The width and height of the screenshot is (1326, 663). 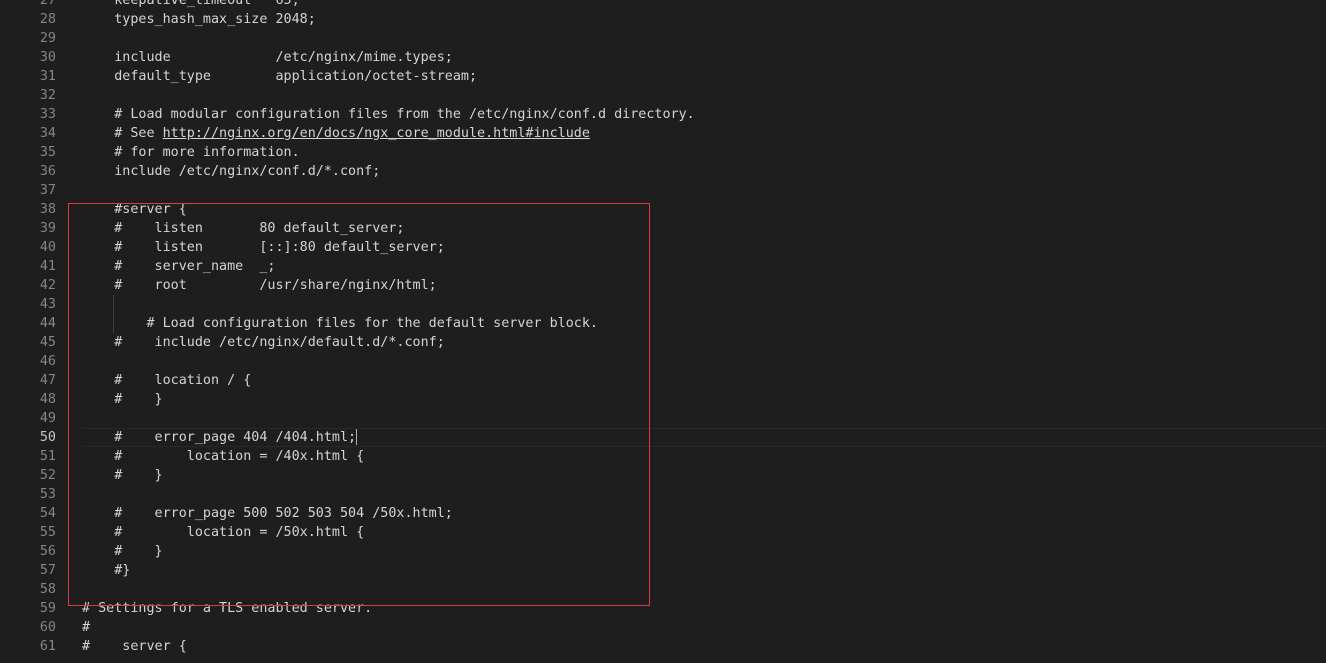 What do you see at coordinates (663, 361) in the screenshot?
I see `code-line: 46` at bounding box center [663, 361].